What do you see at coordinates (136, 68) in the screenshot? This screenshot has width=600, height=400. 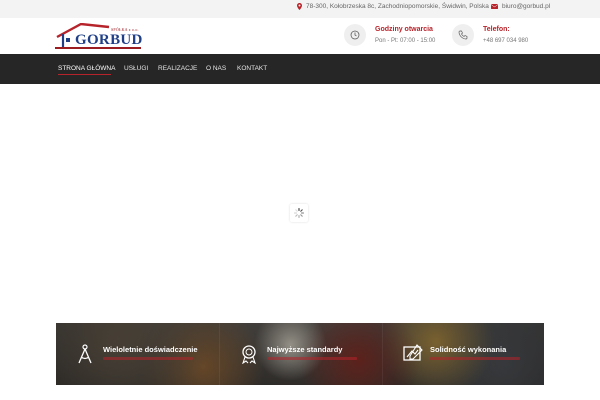 I see `nav-item-services: USŁUGI` at bounding box center [136, 68].